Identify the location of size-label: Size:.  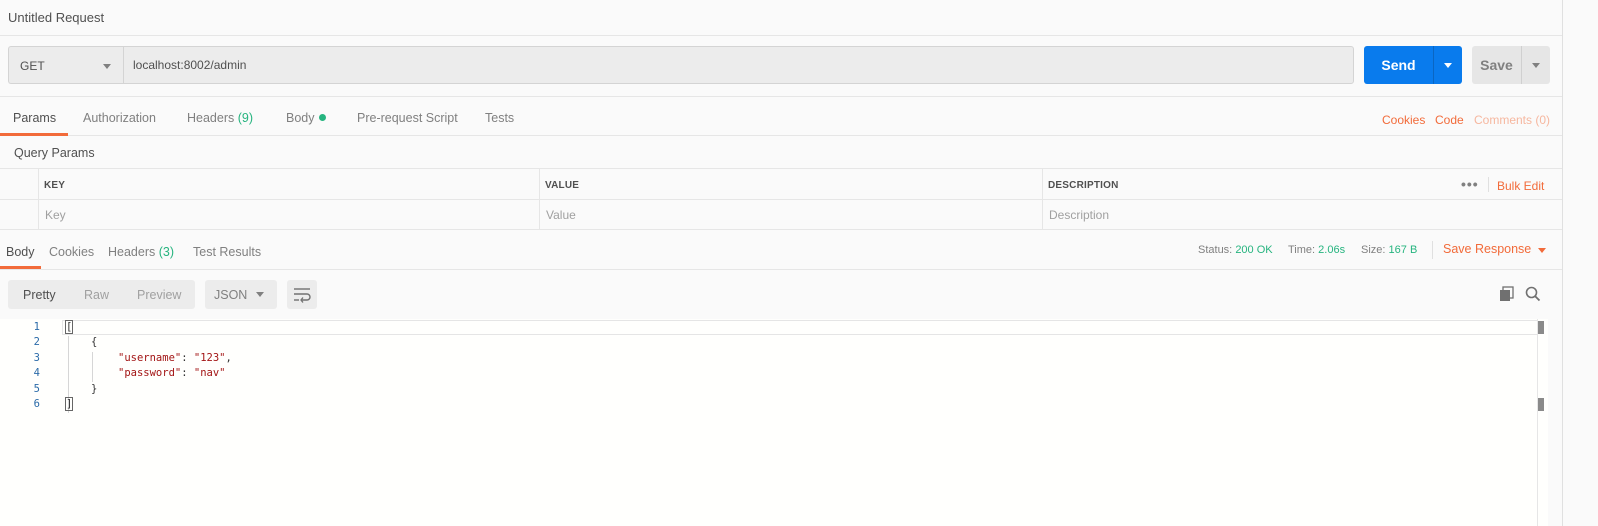
(1373, 250).